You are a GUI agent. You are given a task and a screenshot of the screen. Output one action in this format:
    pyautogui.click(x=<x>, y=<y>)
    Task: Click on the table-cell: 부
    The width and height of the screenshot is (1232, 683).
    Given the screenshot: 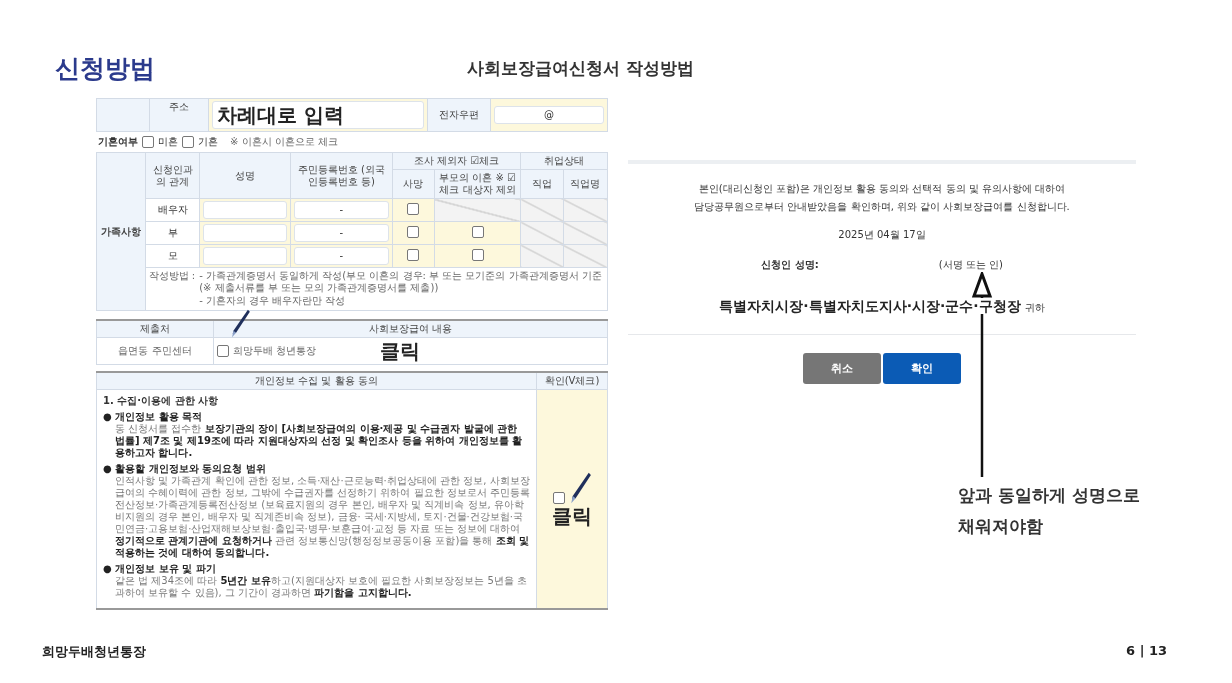 What is the action you would take?
    pyautogui.click(x=172, y=233)
    